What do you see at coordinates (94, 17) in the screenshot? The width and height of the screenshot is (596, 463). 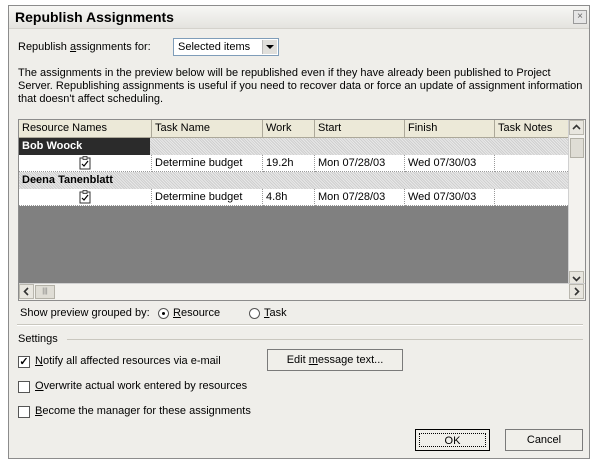 I see `dialog-title: Republish Assignments` at bounding box center [94, 17].